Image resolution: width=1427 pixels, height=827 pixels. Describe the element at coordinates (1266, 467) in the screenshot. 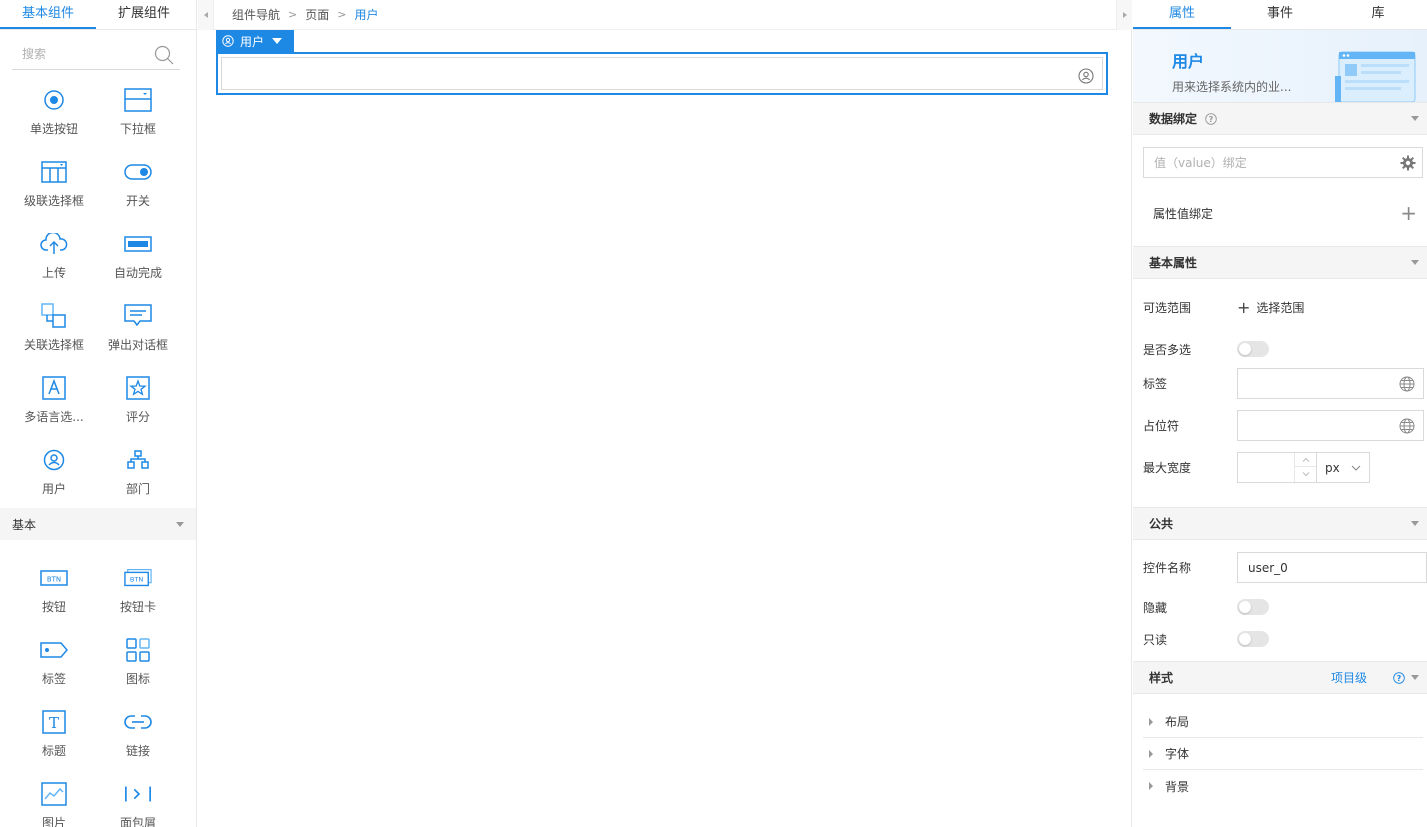

I see `max-width-input` at that location.